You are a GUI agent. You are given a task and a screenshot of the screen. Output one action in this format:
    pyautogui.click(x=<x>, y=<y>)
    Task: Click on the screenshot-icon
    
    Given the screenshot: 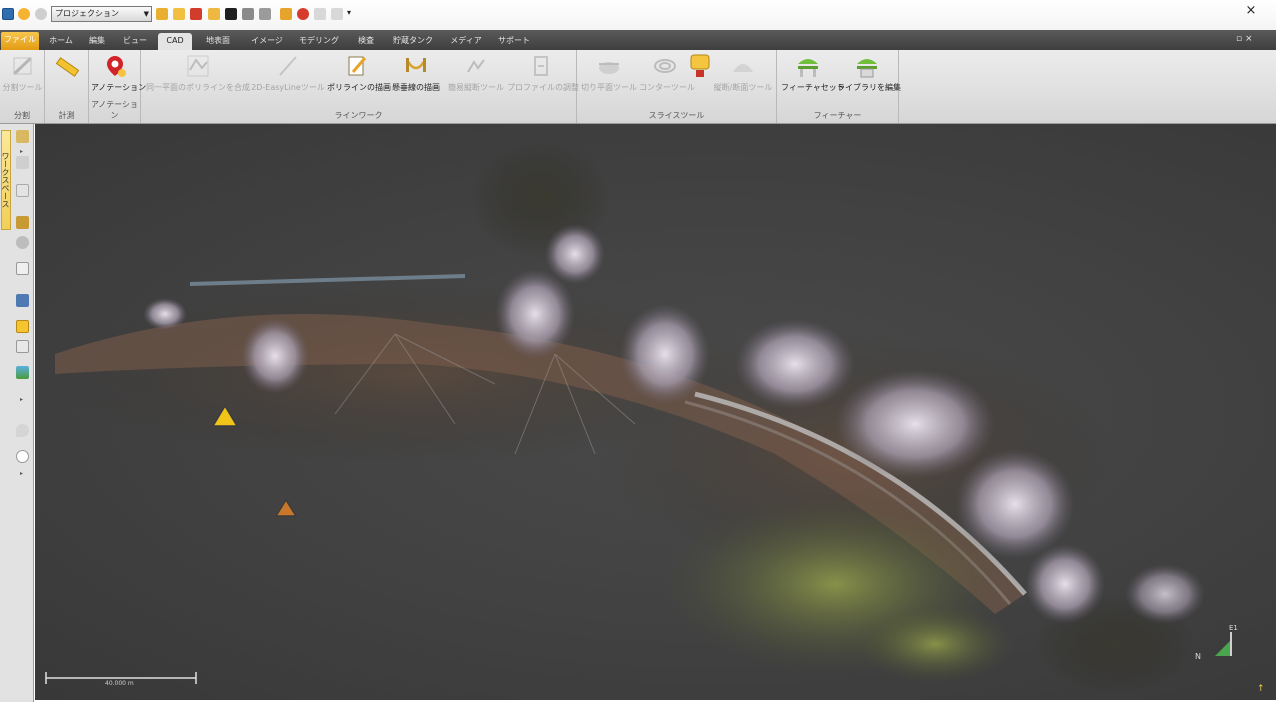 What is the action you would take?
    pyautogui.click(x=337, y=14)
    